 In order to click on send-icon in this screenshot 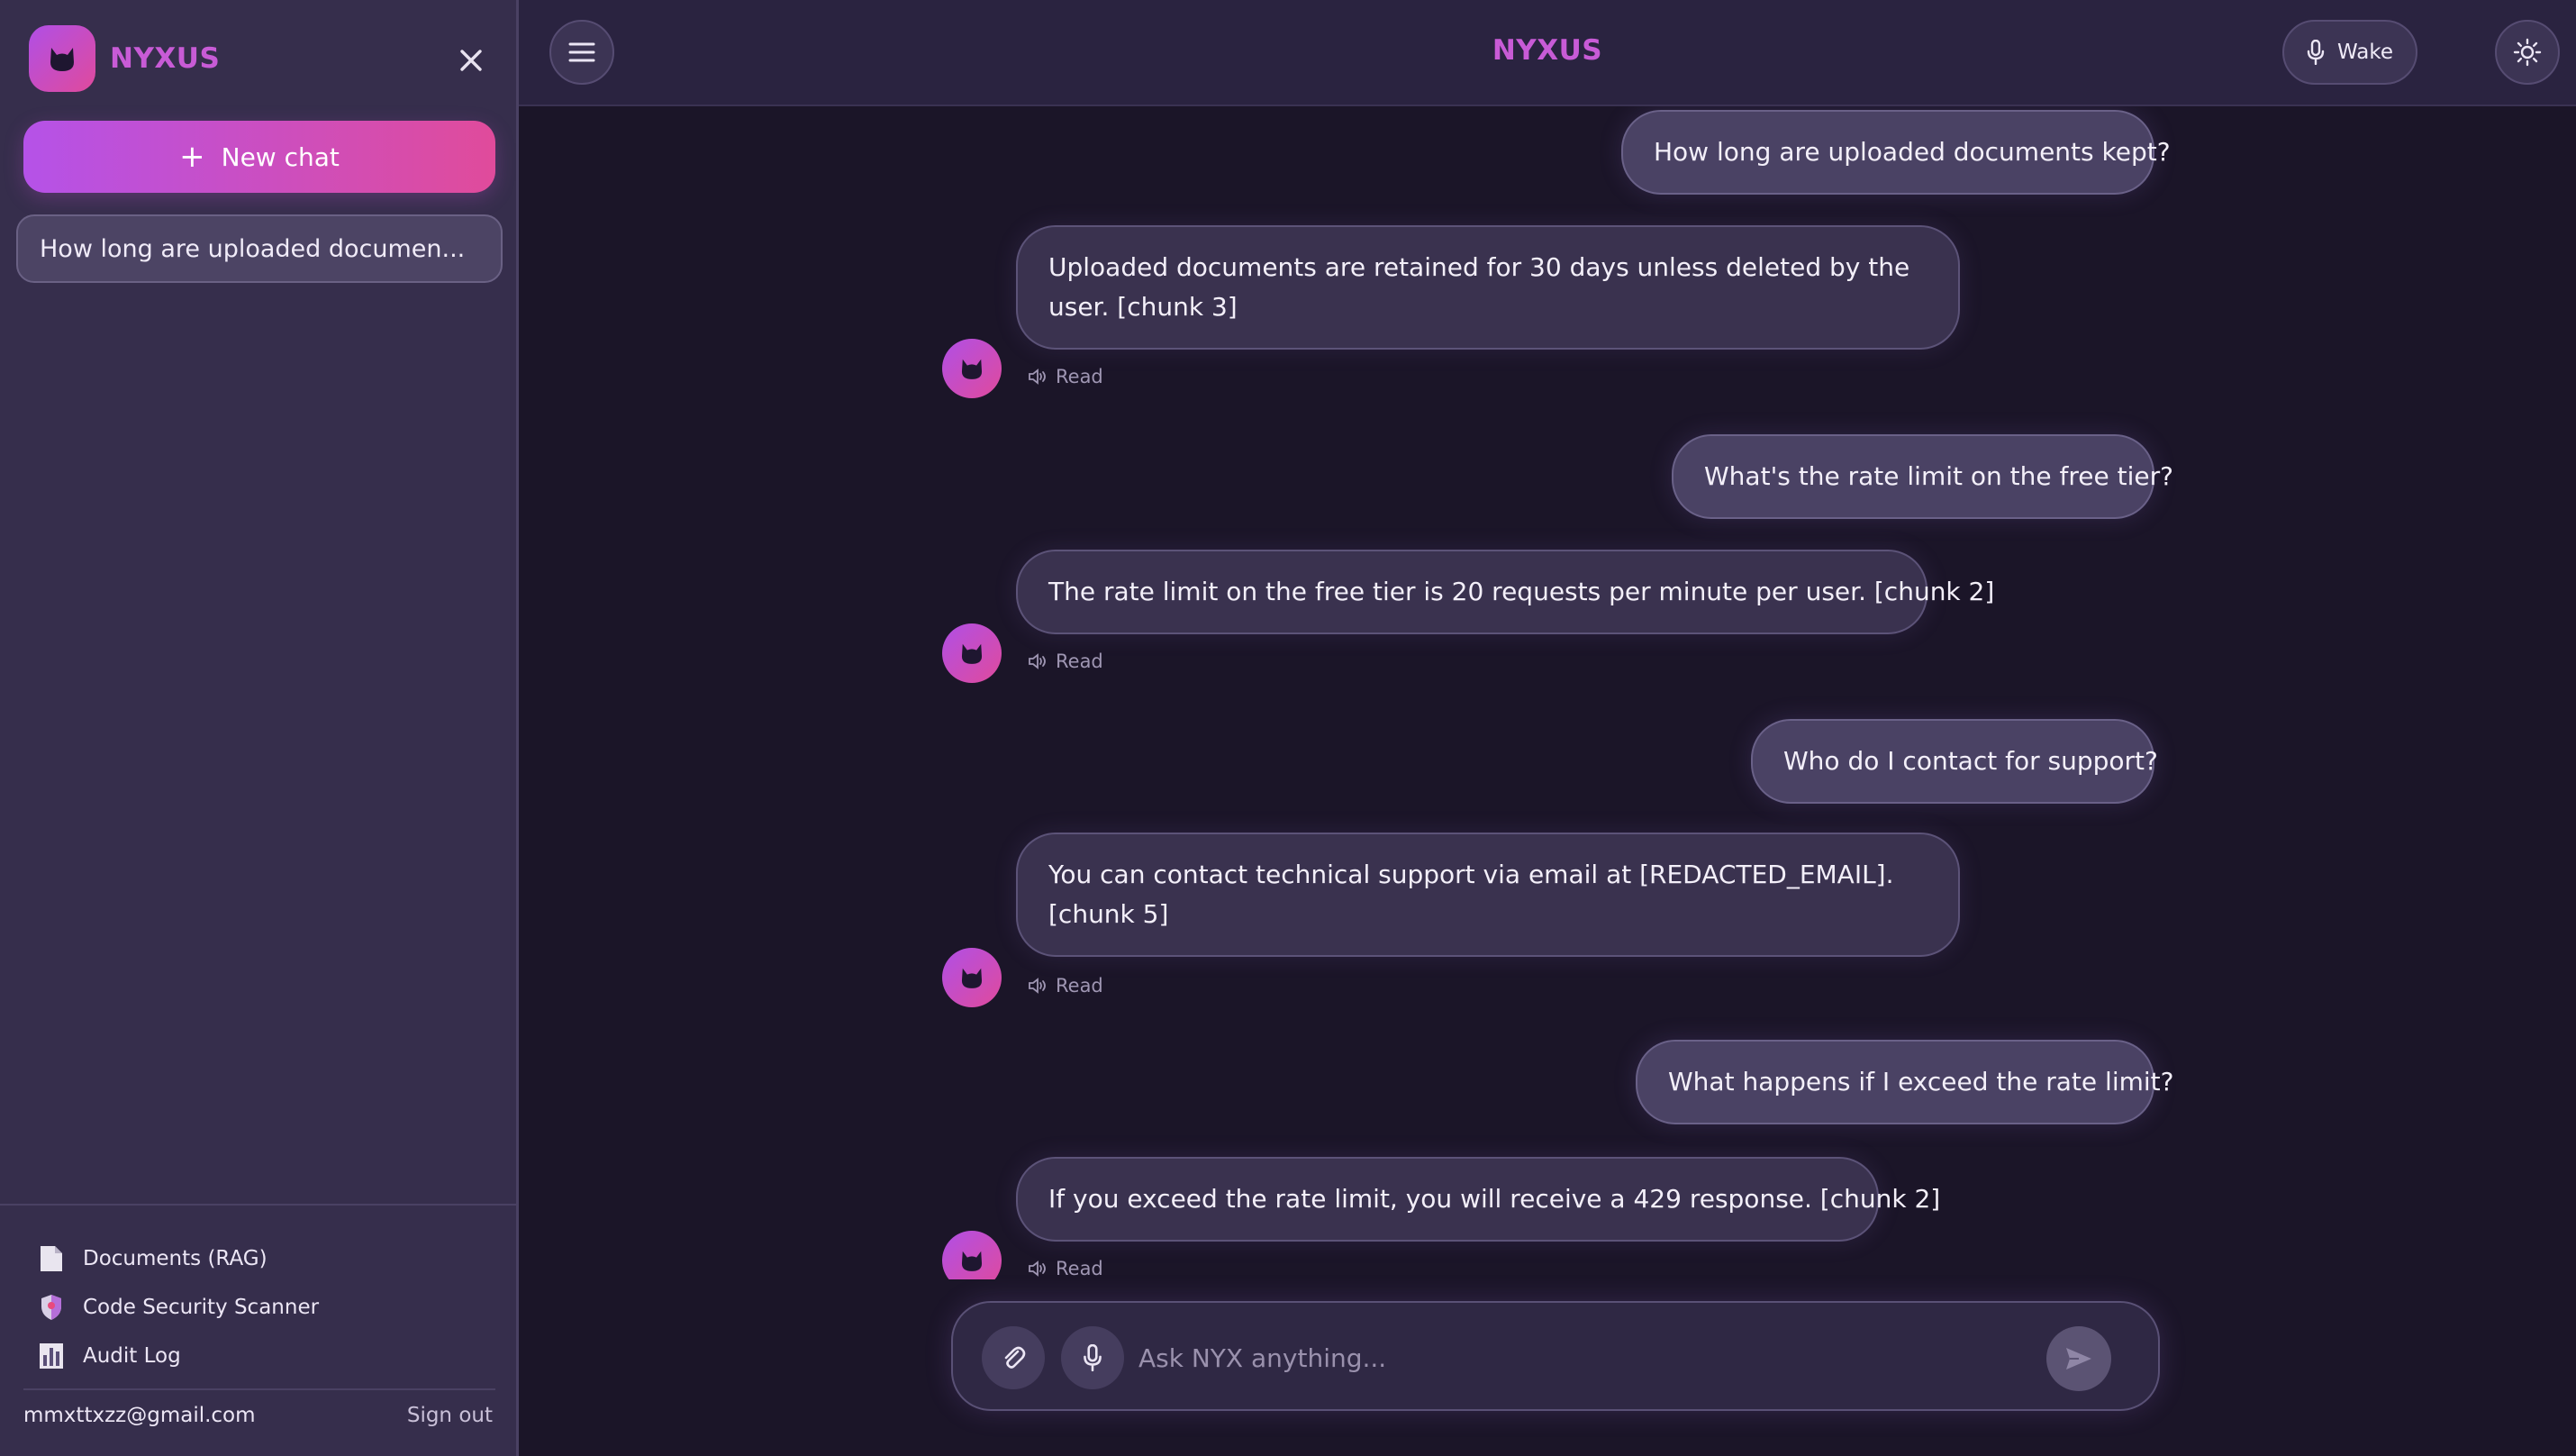, I will do `click(2078, 1359)`.